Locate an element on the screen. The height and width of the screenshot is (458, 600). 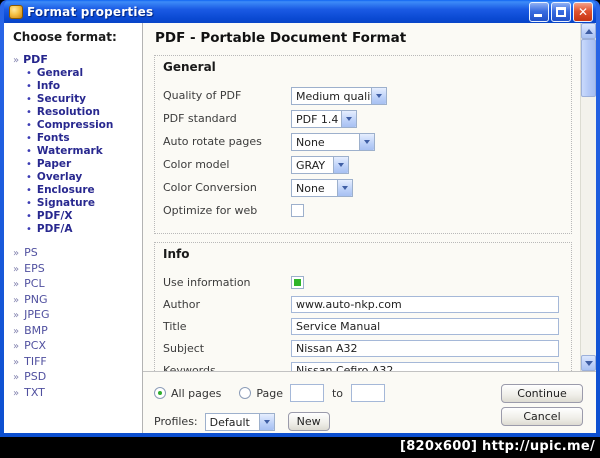
sidebar-item-label: Signature is located at coordinates (65, 203).